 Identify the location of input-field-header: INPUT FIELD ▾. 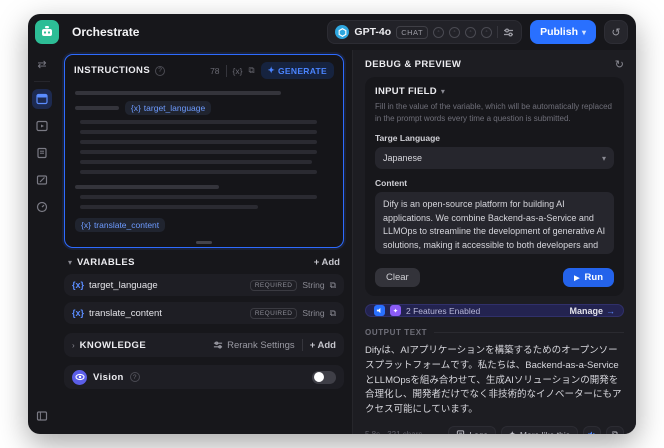
(494, 91).